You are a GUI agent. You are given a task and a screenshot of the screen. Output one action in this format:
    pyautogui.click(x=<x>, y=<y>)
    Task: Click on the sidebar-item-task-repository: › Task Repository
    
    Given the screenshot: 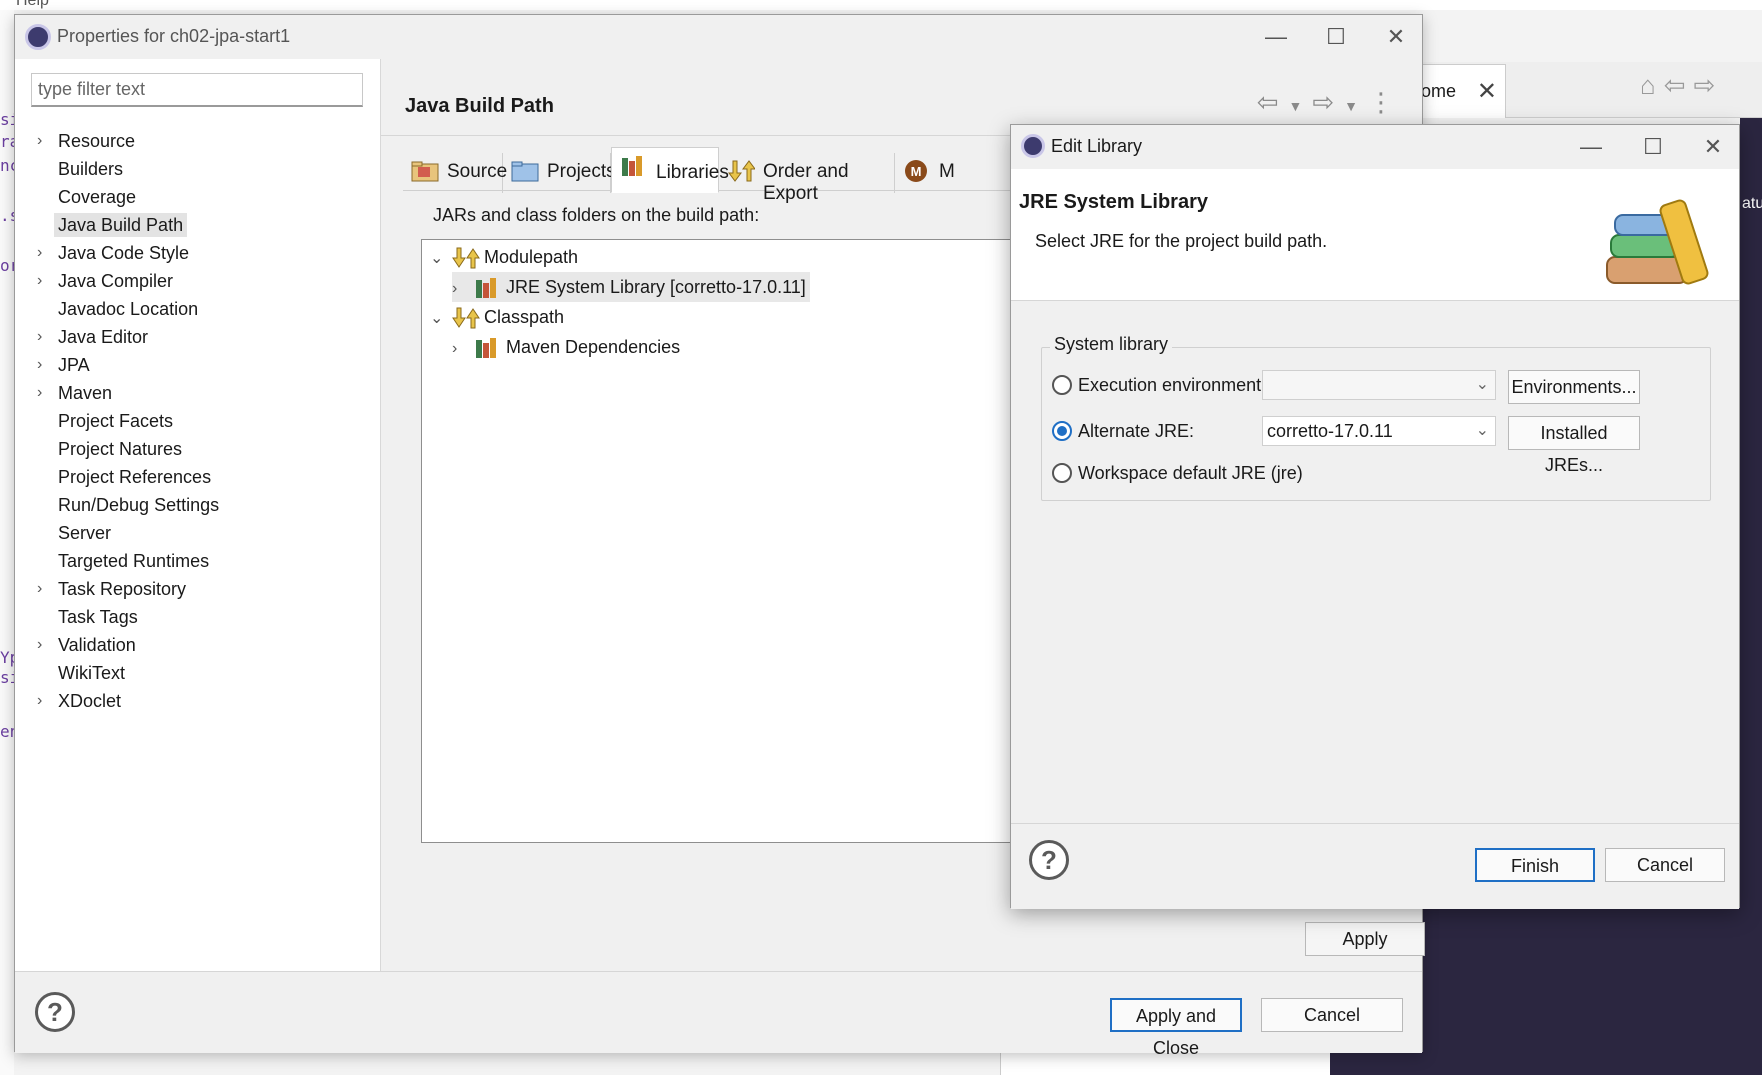 What is the action you would take?
    pyautogui.click(x=198, y=589)
    